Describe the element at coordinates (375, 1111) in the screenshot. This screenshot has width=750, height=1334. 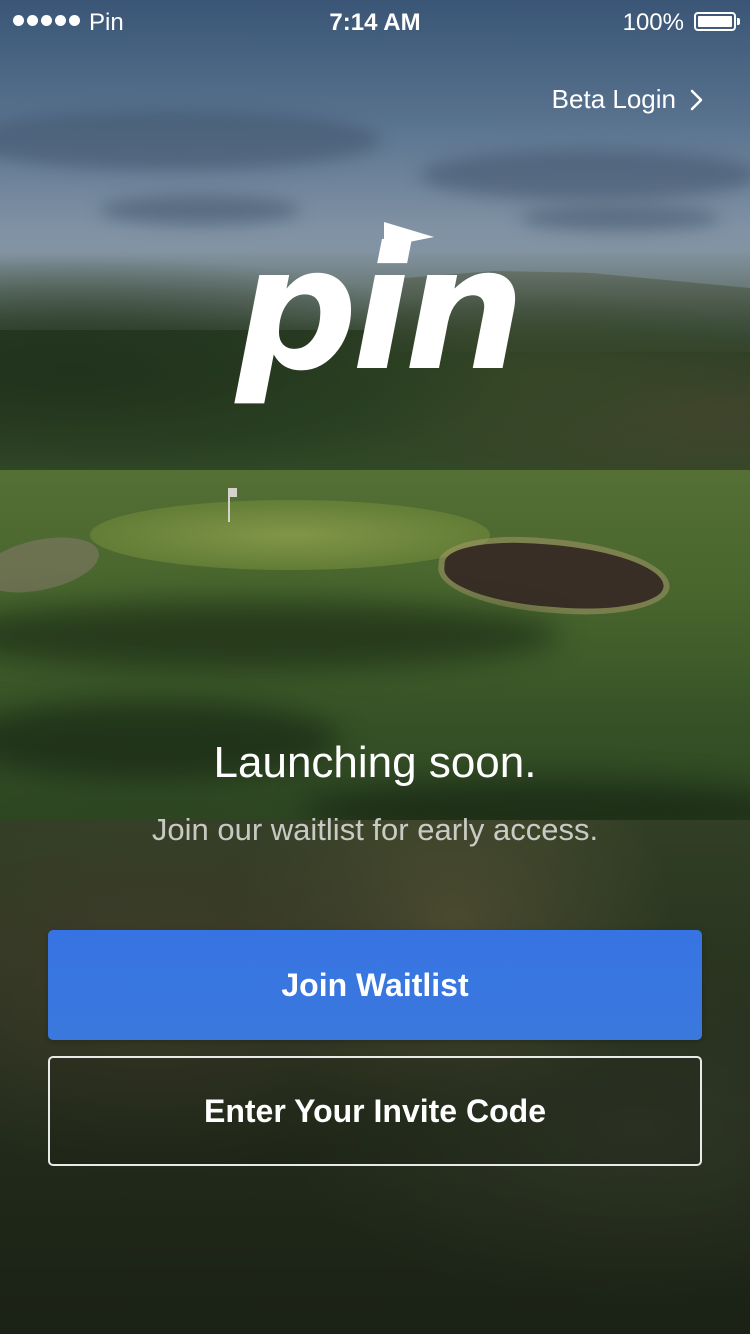
I see `enter-invite-code-button: Enter Your Invite Code` at that location.